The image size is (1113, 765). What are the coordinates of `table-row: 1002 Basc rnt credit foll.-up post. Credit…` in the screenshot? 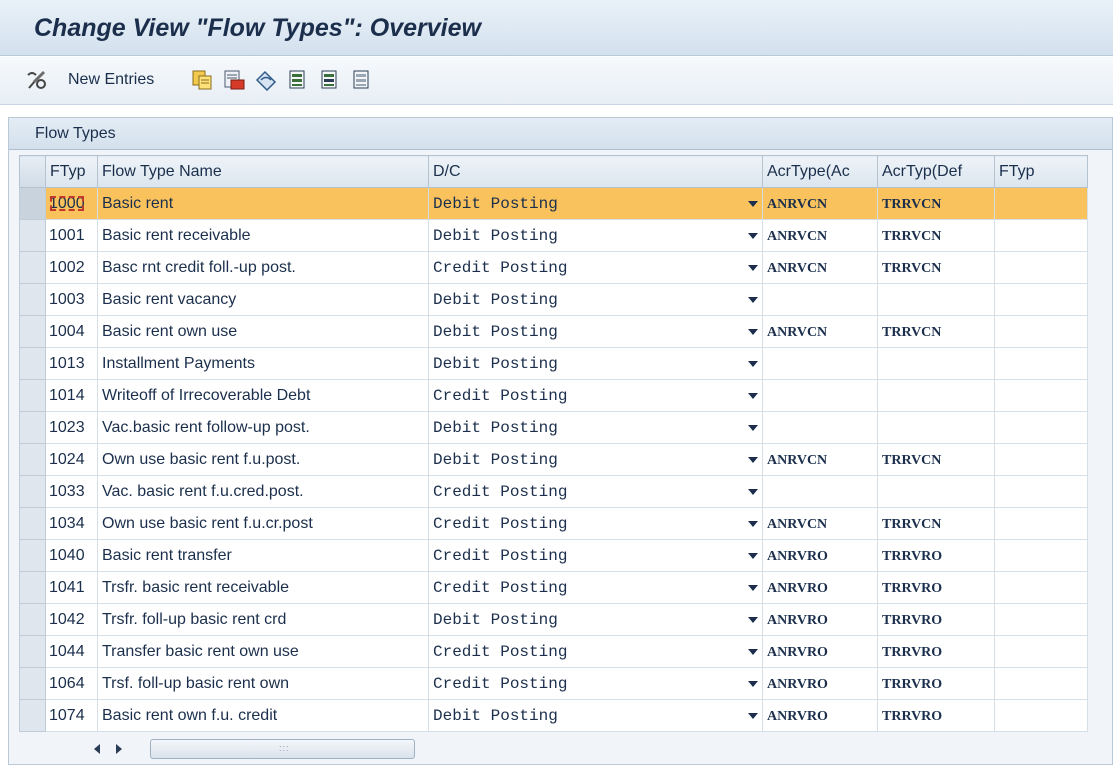 It's located at (553, 267).